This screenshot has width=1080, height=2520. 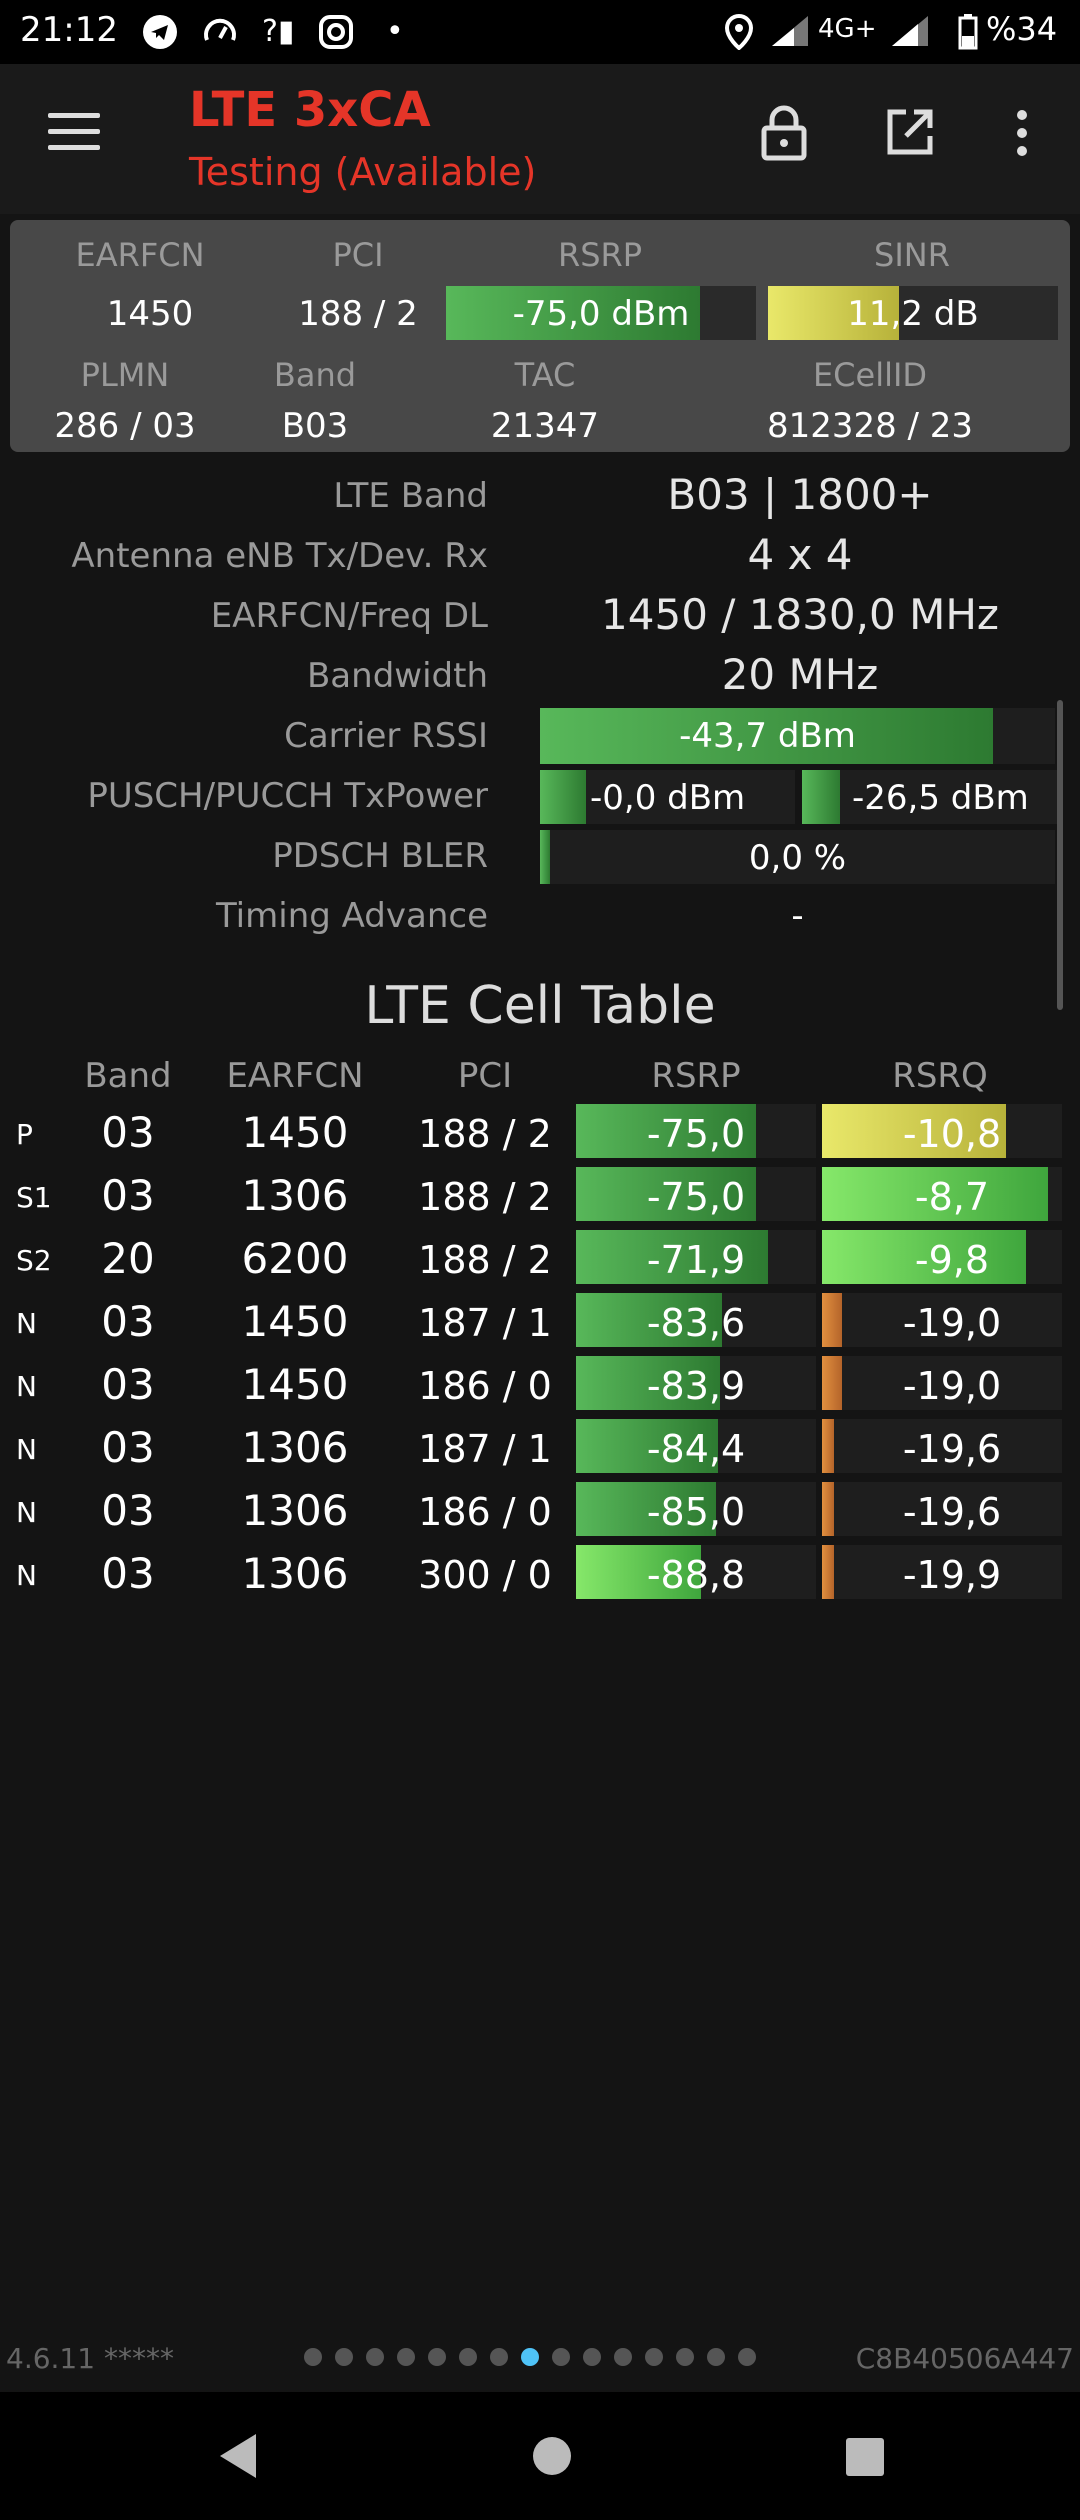 What do you see at coordinates (800, 614) in the screenshot?
I see `earfcn-freq-value: 1450 / 1830,0 MHz` at bounding box center [800, 614].